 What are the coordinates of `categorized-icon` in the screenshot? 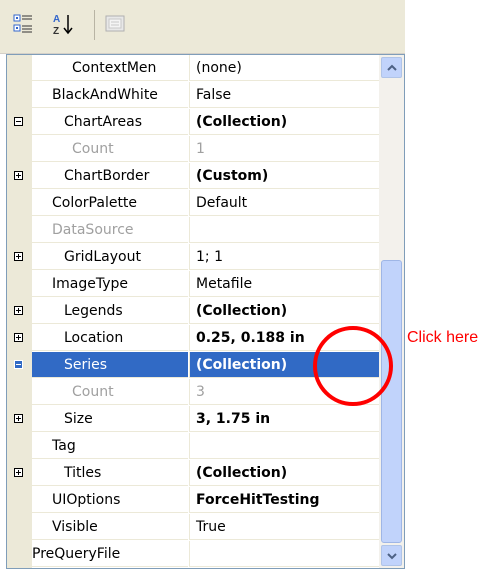 It's located at (24, 24).